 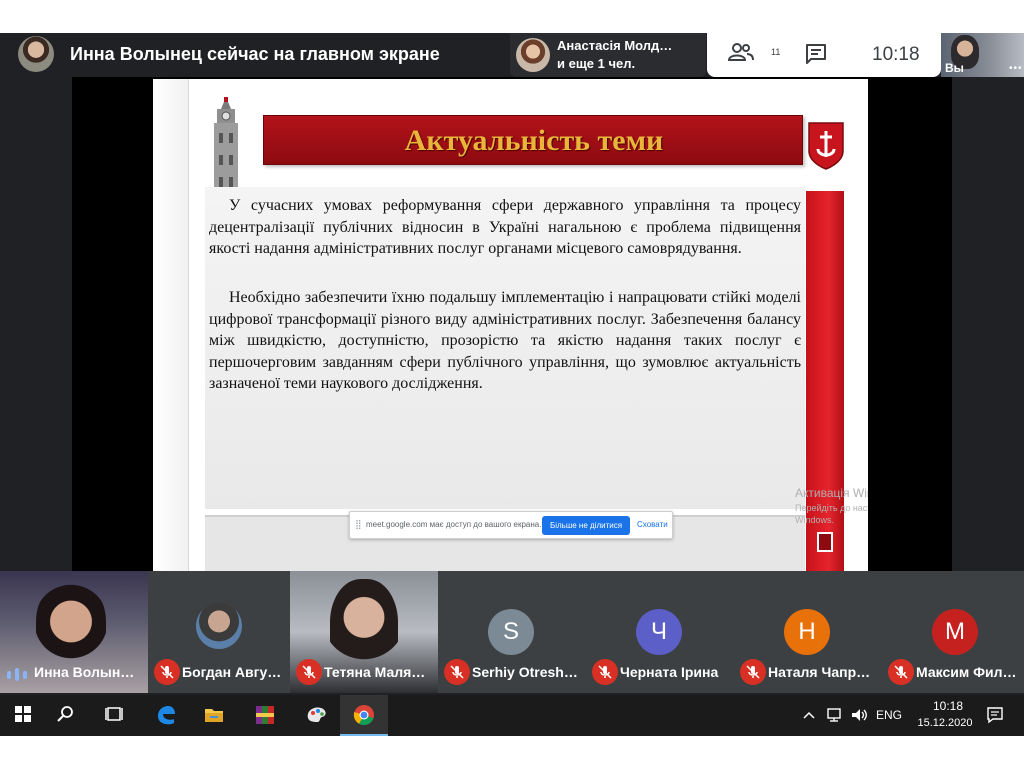 I want to click on task-view-icon, so click(x=114, y=714).